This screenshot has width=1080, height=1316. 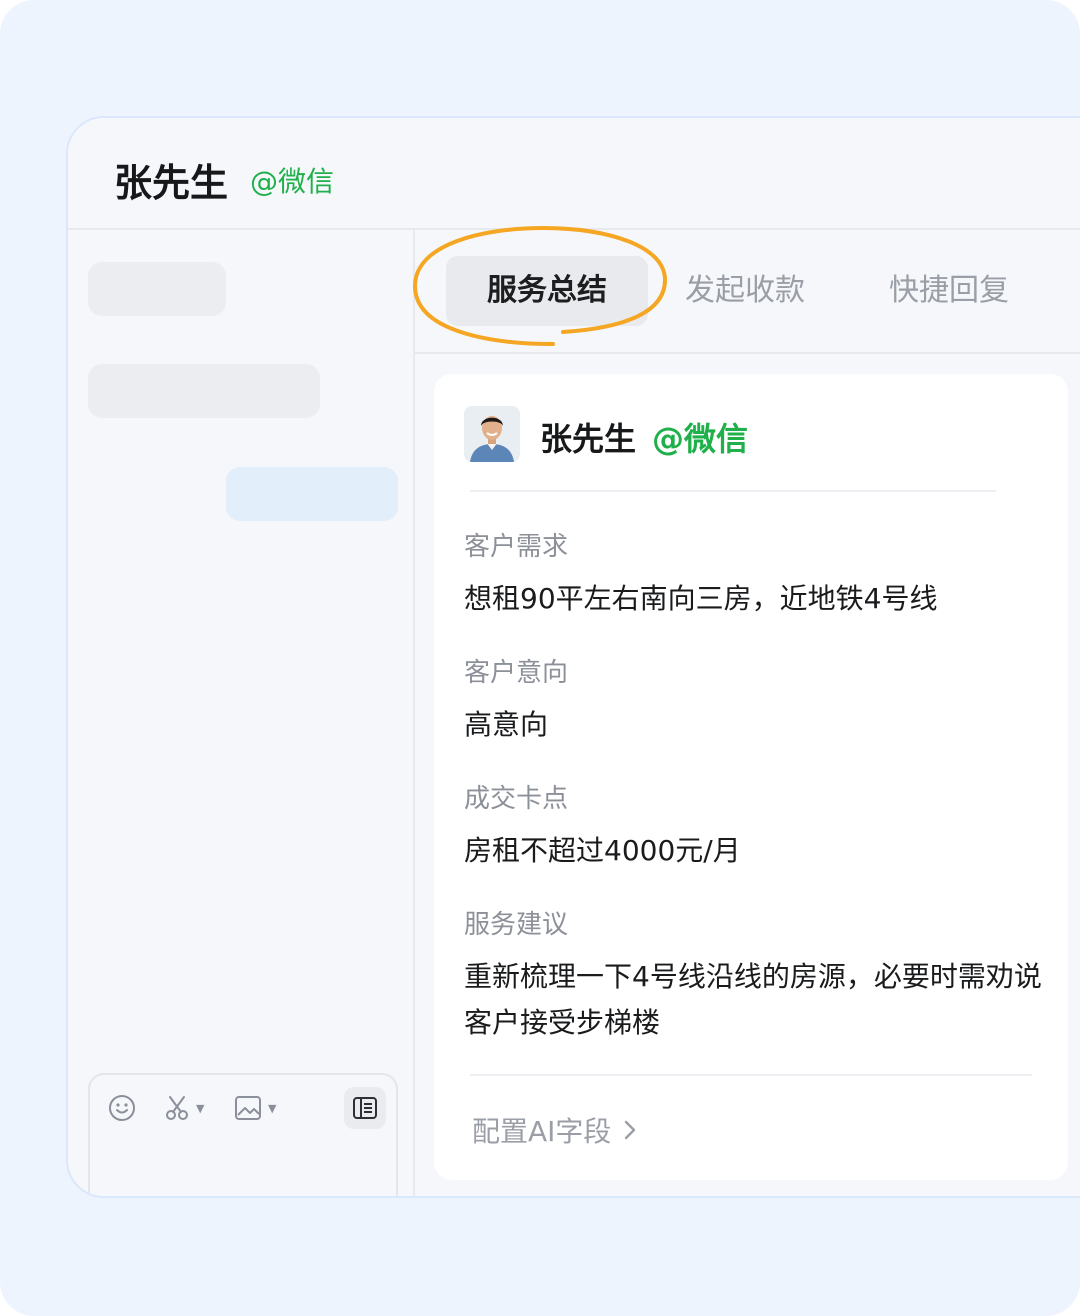 I want to click on card-contact-name: 张先生, so click(x=588, y=439).